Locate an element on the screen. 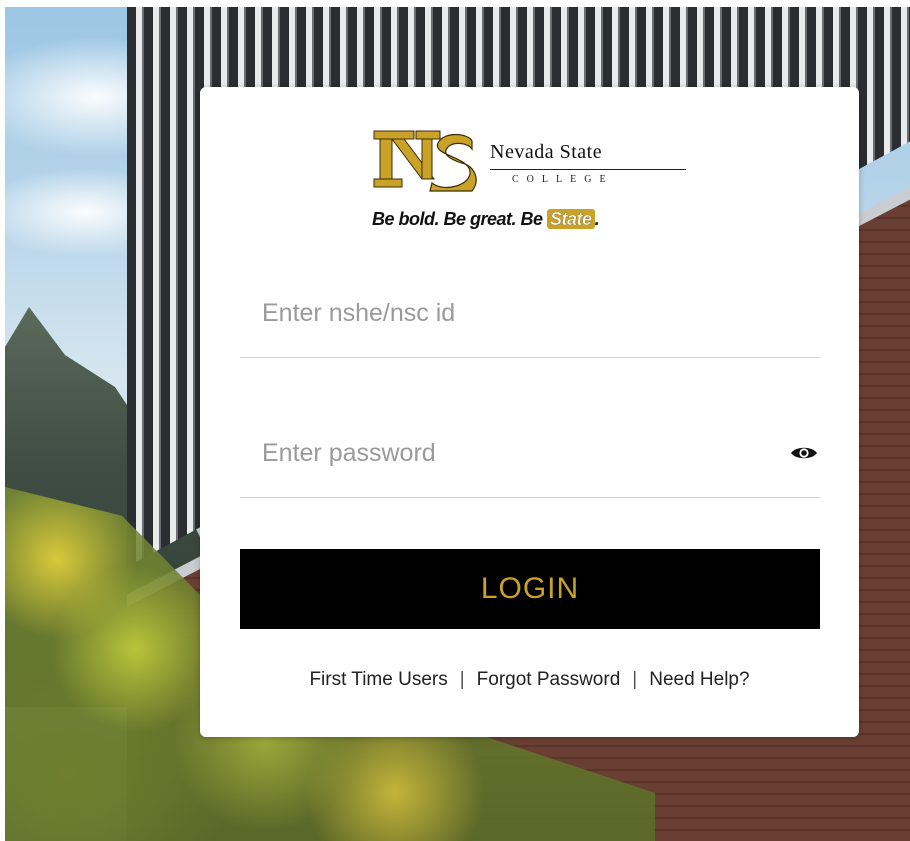 The image size is (910, 841). password-field-wrapper is located at coordinates (530, 462).